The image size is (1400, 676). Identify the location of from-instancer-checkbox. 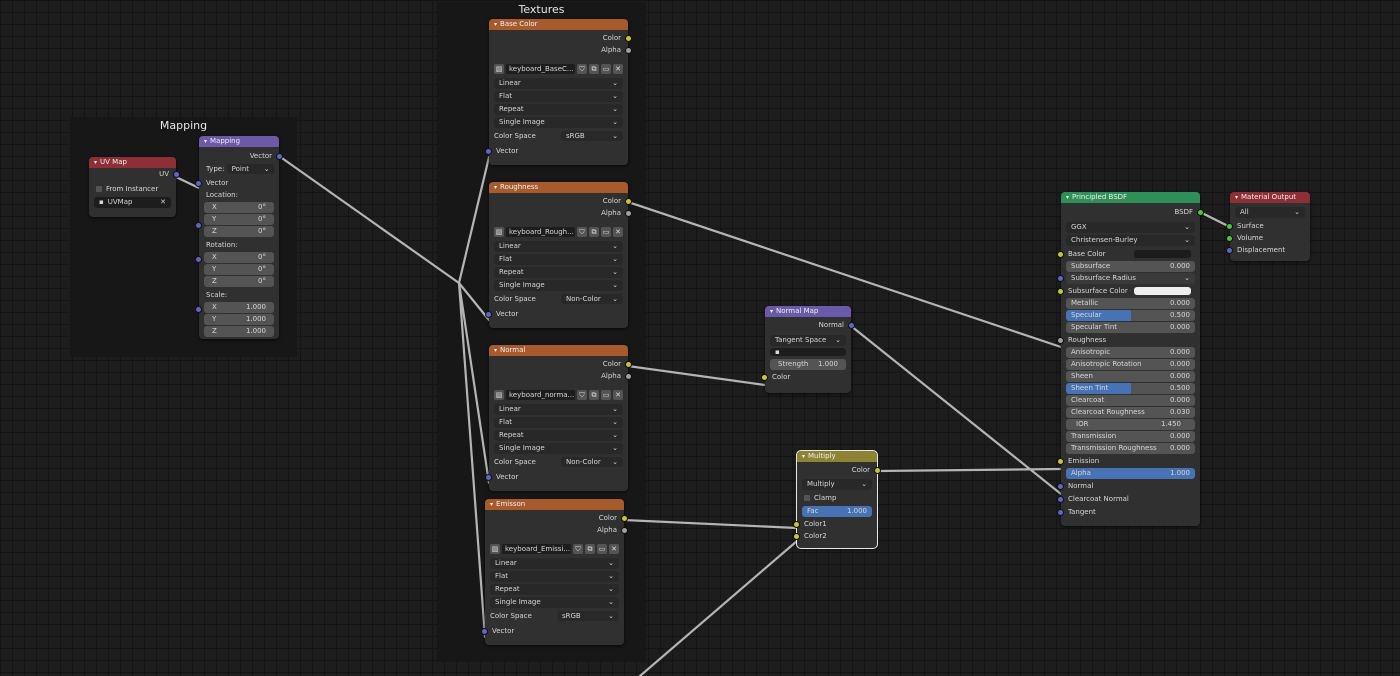
(99, 189).